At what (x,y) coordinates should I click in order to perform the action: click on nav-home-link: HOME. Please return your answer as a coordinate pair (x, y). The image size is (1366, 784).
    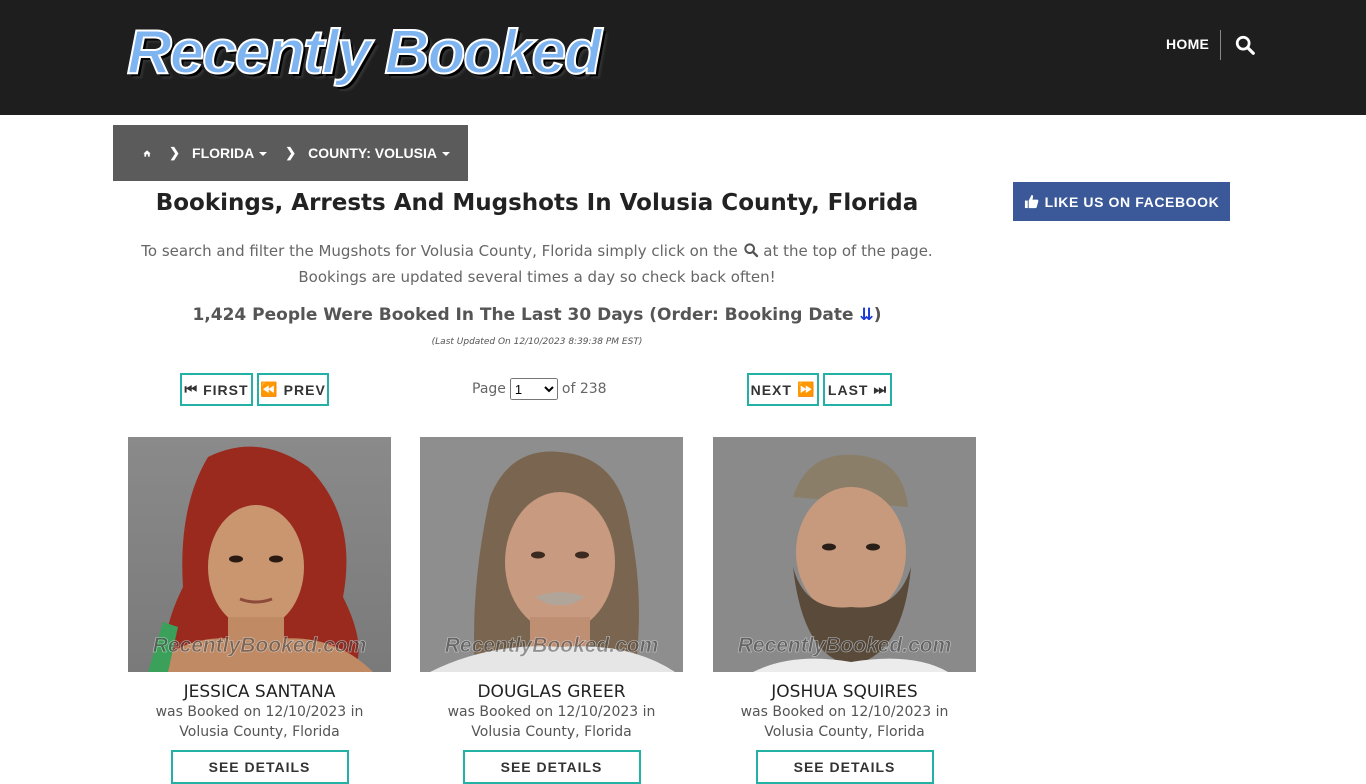
    Looking at the image, I should click on (1187, 44).